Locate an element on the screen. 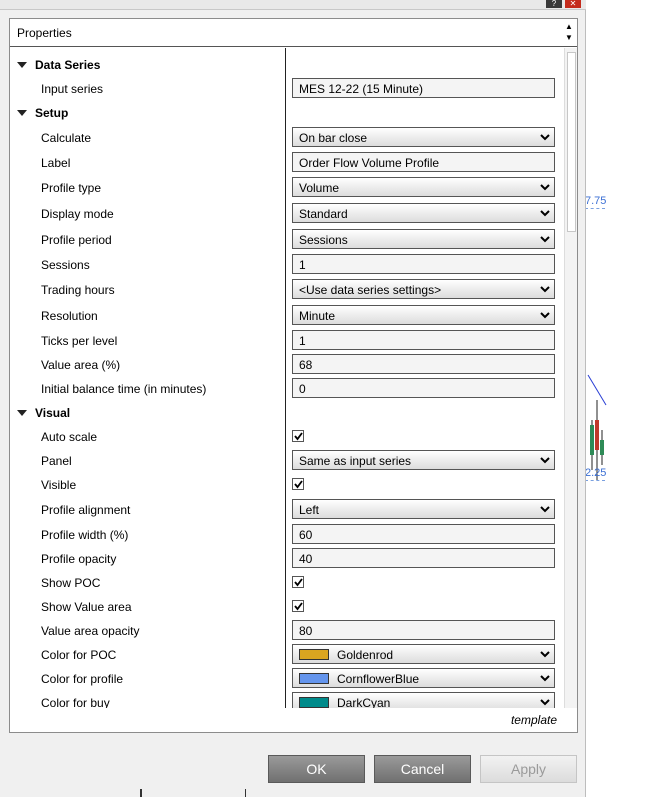  panel-dropdown: Same as input series is located at coordinates (423, 460).